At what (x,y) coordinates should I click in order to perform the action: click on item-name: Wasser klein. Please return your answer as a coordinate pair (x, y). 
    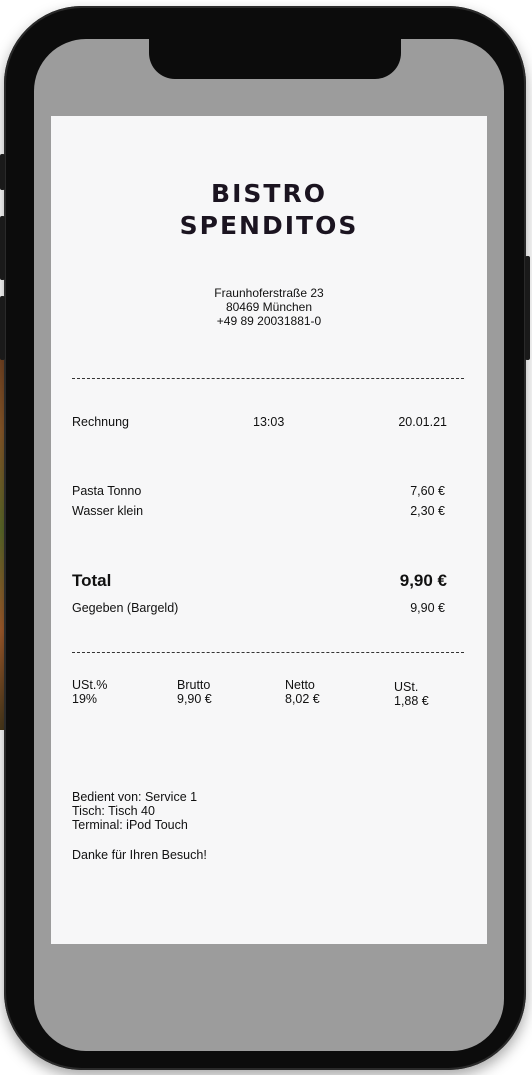
    Looking at the image, I should click on (108, 511).